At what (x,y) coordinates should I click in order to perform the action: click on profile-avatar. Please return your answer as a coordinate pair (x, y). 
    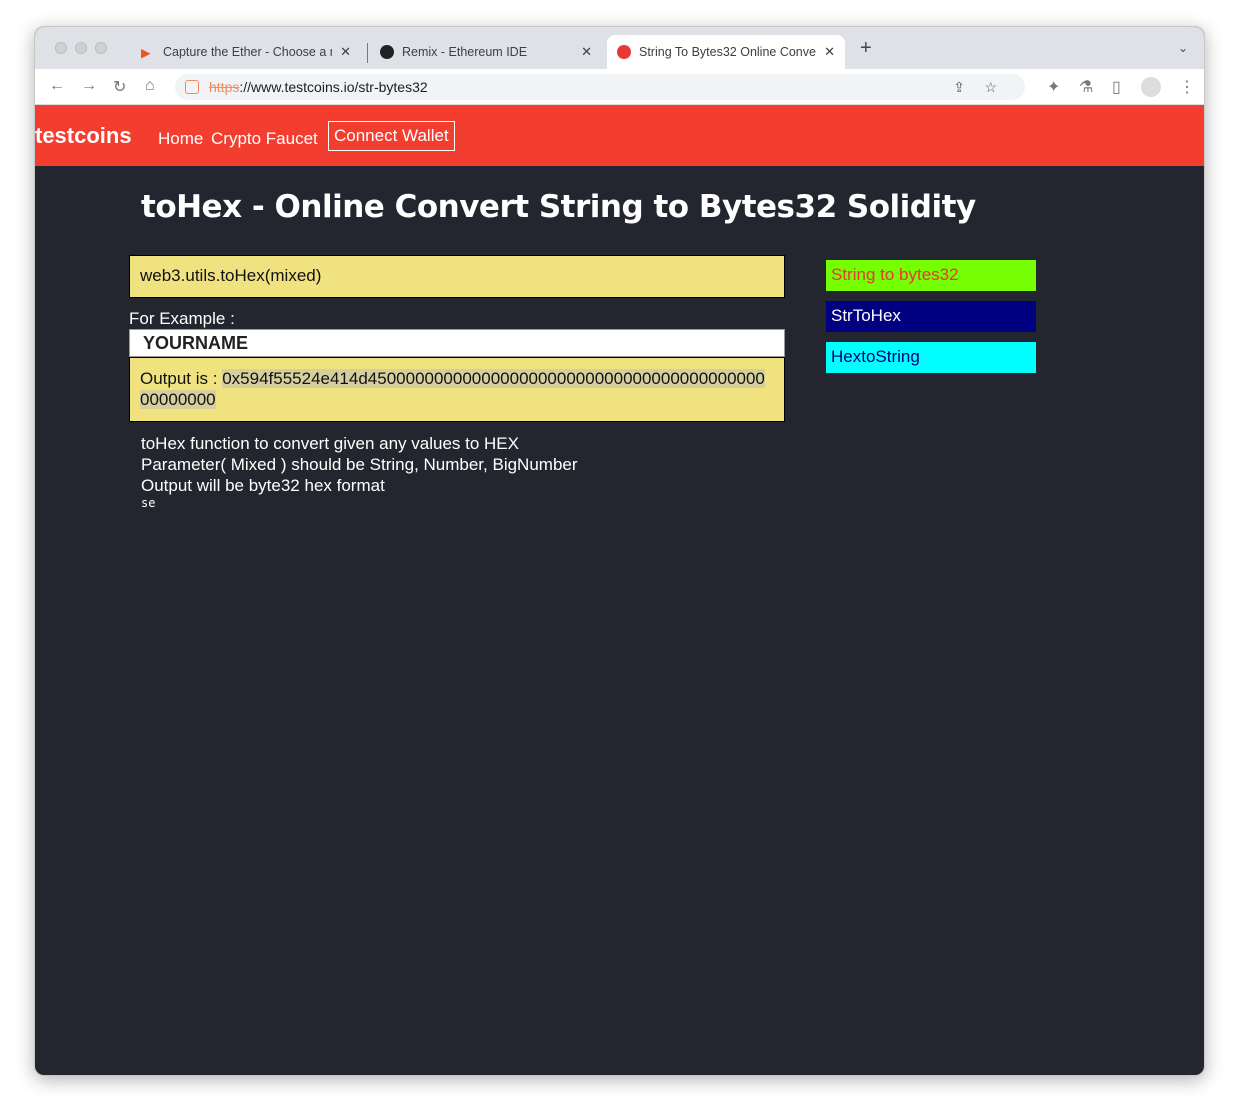
    Looking at the image, I should click on (1151, 87).